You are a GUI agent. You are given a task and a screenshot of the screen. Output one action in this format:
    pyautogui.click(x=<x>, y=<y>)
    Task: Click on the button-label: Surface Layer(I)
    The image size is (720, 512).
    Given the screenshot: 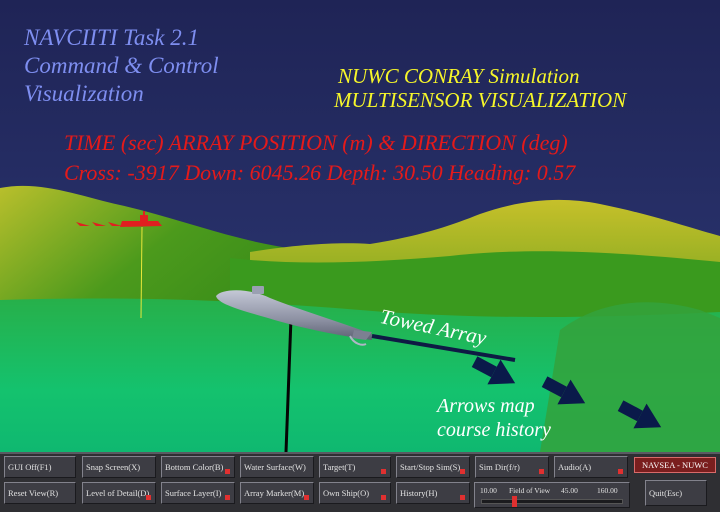 What is the action you would take?
    pyautogui.click(x=193, y=493)
    